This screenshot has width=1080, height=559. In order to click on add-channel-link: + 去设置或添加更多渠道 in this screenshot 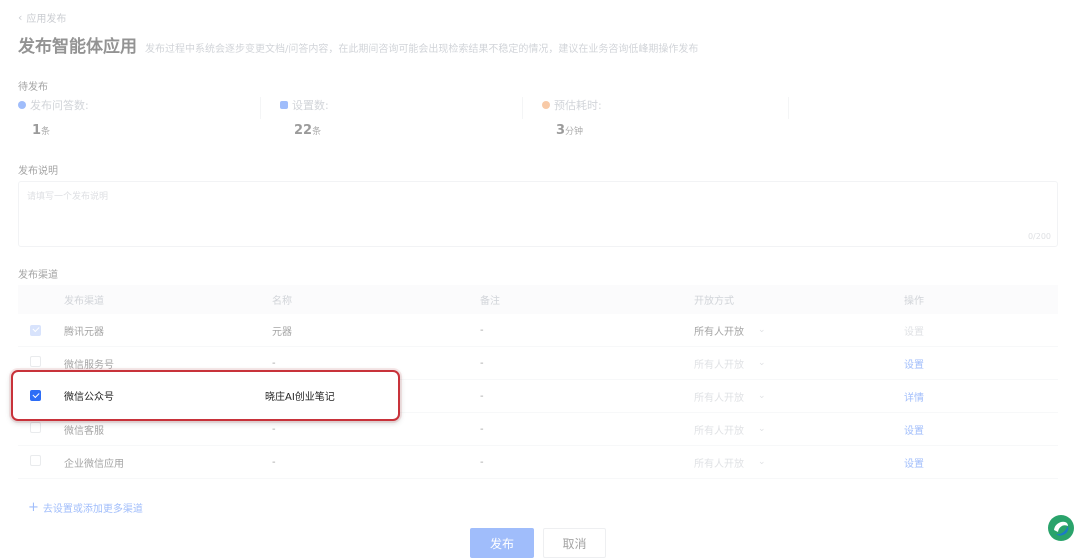, I will do `click(85, 507)`.